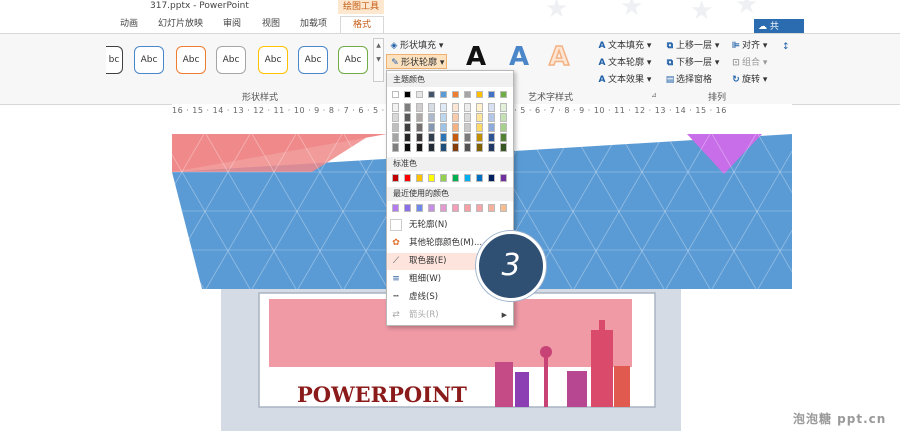 The image size is (900, 431). What do you see at coordinates (692, 44) in the screenshot?
I see `bring-forward-button: ⧉ 上移一层 ▾` at bounding box center [692, 44].